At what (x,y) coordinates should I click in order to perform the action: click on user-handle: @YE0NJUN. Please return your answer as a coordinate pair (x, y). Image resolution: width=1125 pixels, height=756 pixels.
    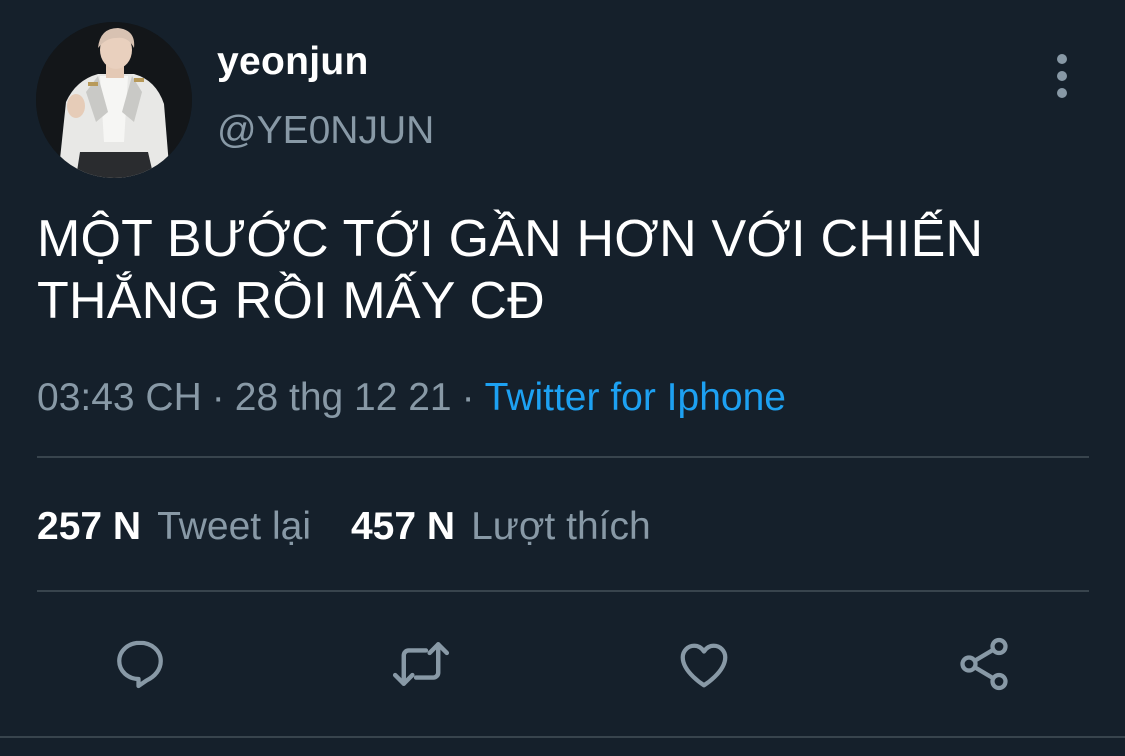
    Looking at the image, I should click on (325, 131).